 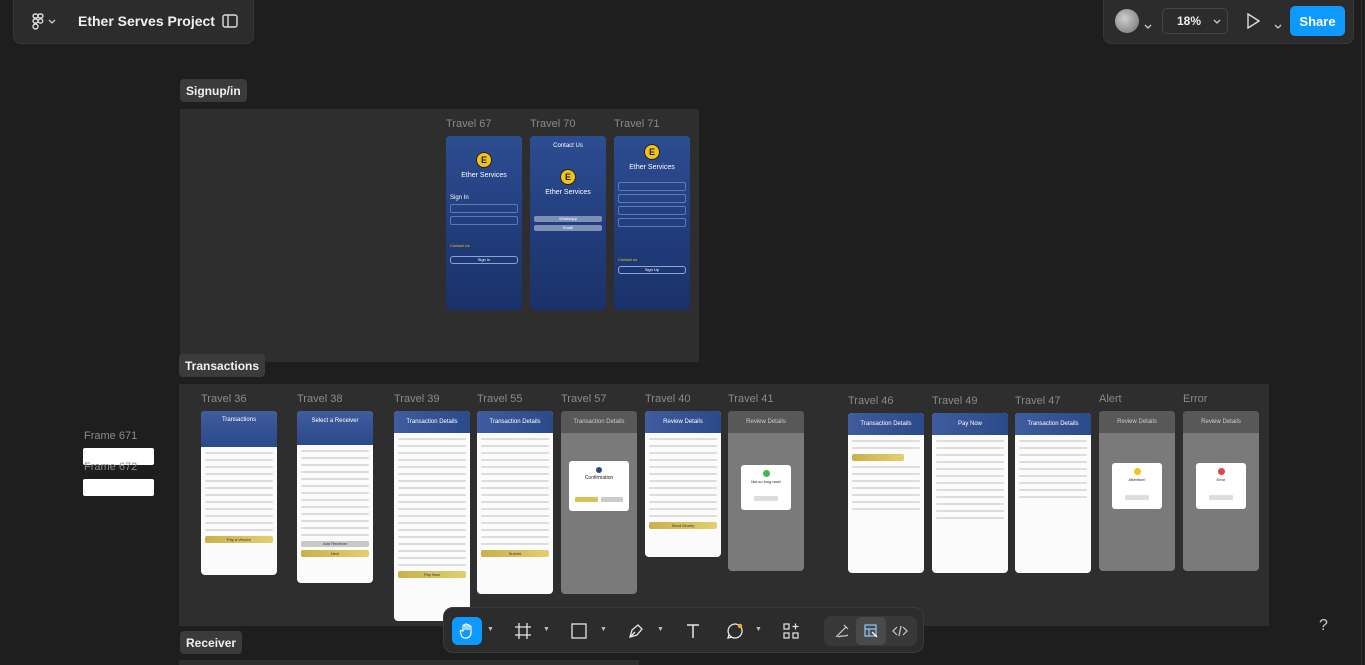 I want to click on screen-title: Review Details, so click(x=683, y=422).